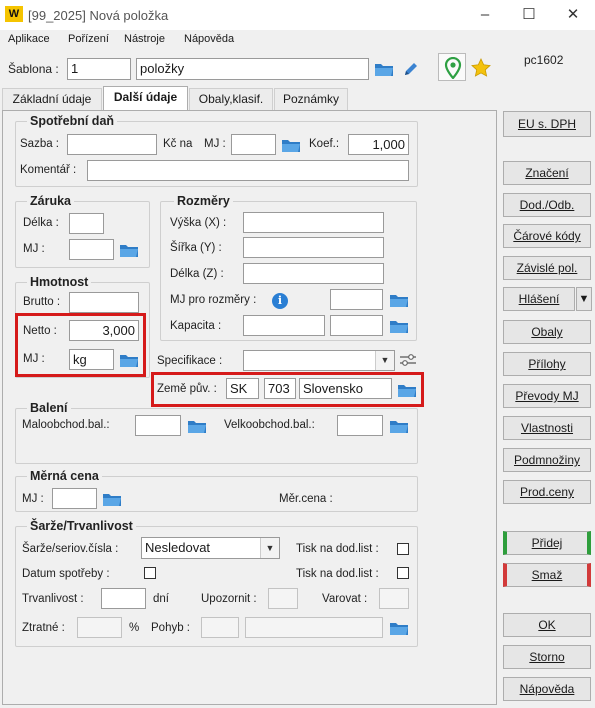 Image resolution: width=595 pixels, height=708 pixels. What do you see at coordinates (313, 273) in the screenshot?
I see `rozmery-delka-input` at bounding box center [313, 273].